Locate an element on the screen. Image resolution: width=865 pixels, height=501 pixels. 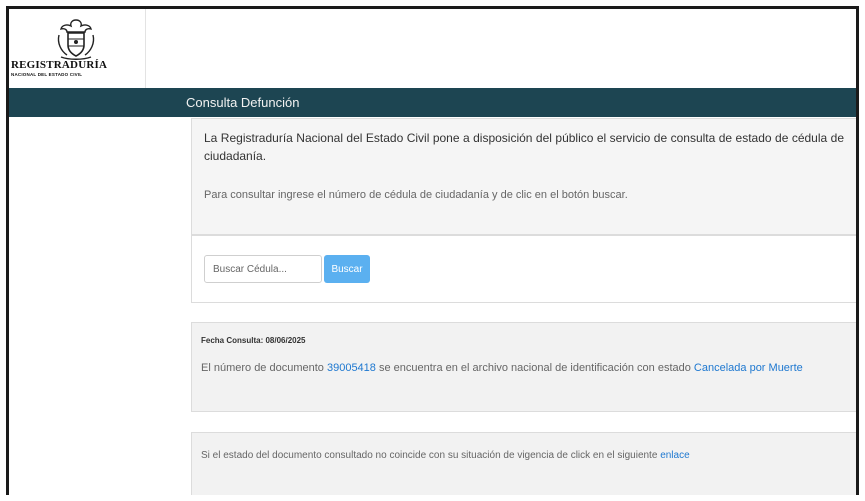
coat-of-arms-icon is located at coordinates (76, 39).